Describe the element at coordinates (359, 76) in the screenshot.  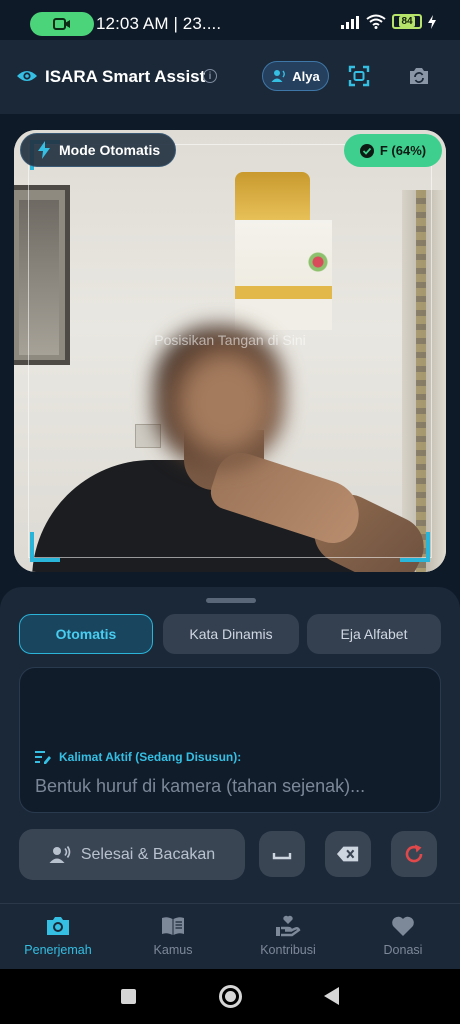
I see `scan-frame-icon` at that location.